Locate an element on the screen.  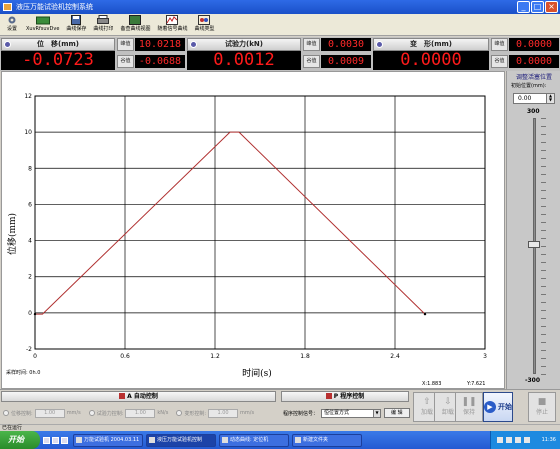
sample-time-text: 采样时间: 0h.0 is located at coordinates (23, 372).